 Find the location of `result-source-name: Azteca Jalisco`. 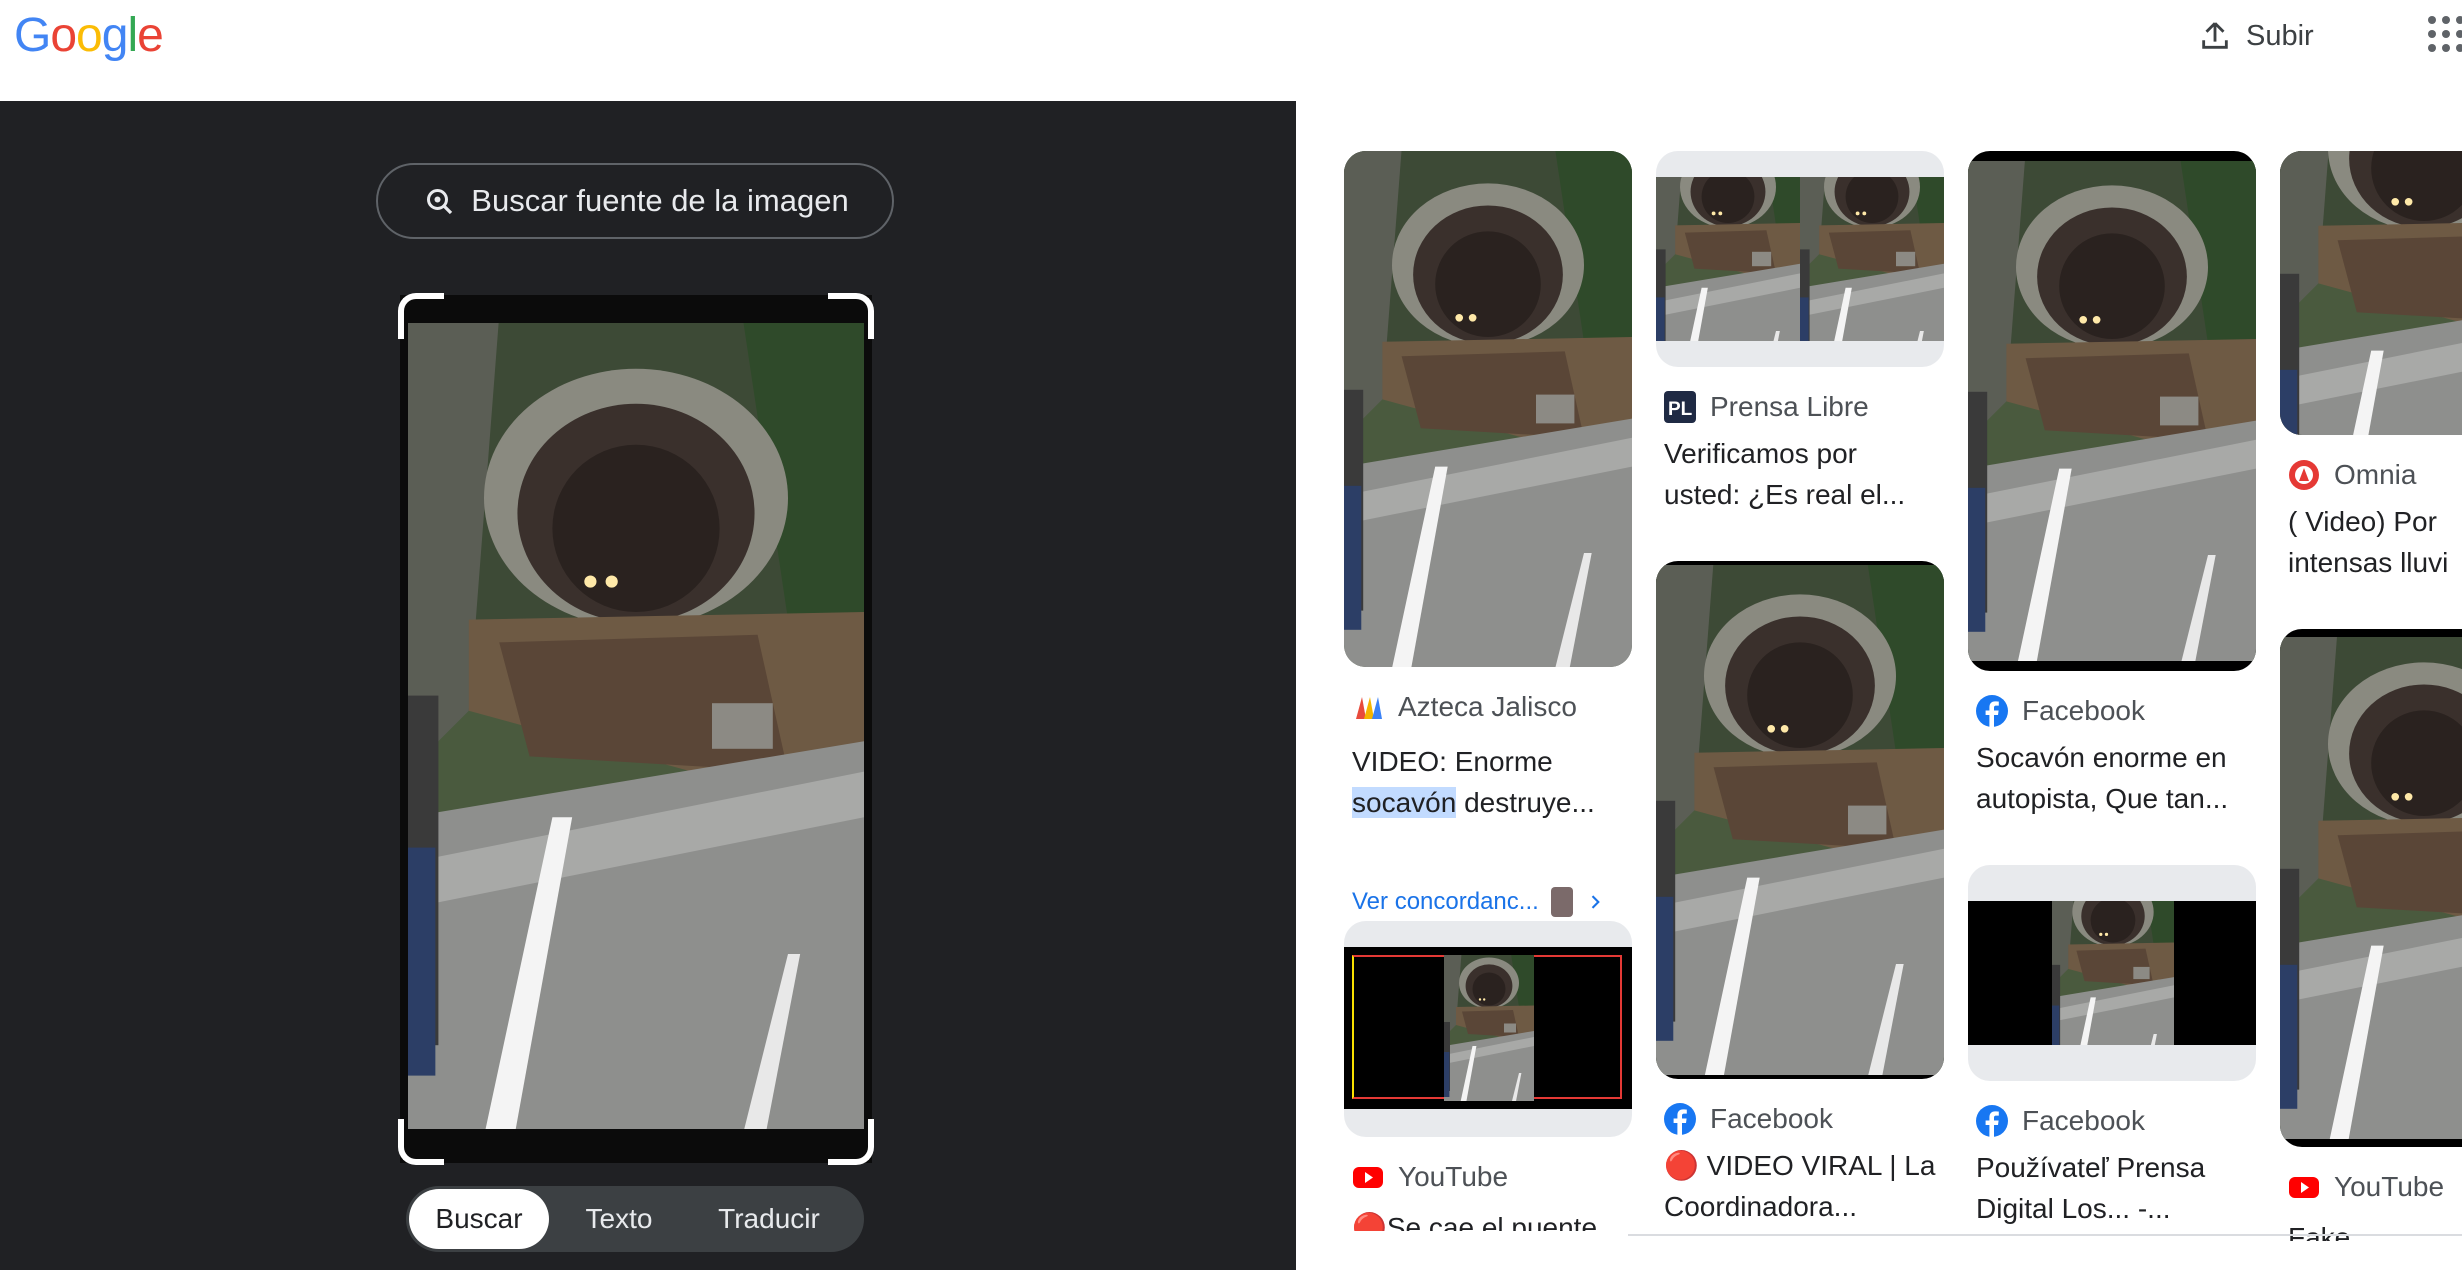

result-source-name: Azteca Jalisco is located at coordinates (1487, 706).